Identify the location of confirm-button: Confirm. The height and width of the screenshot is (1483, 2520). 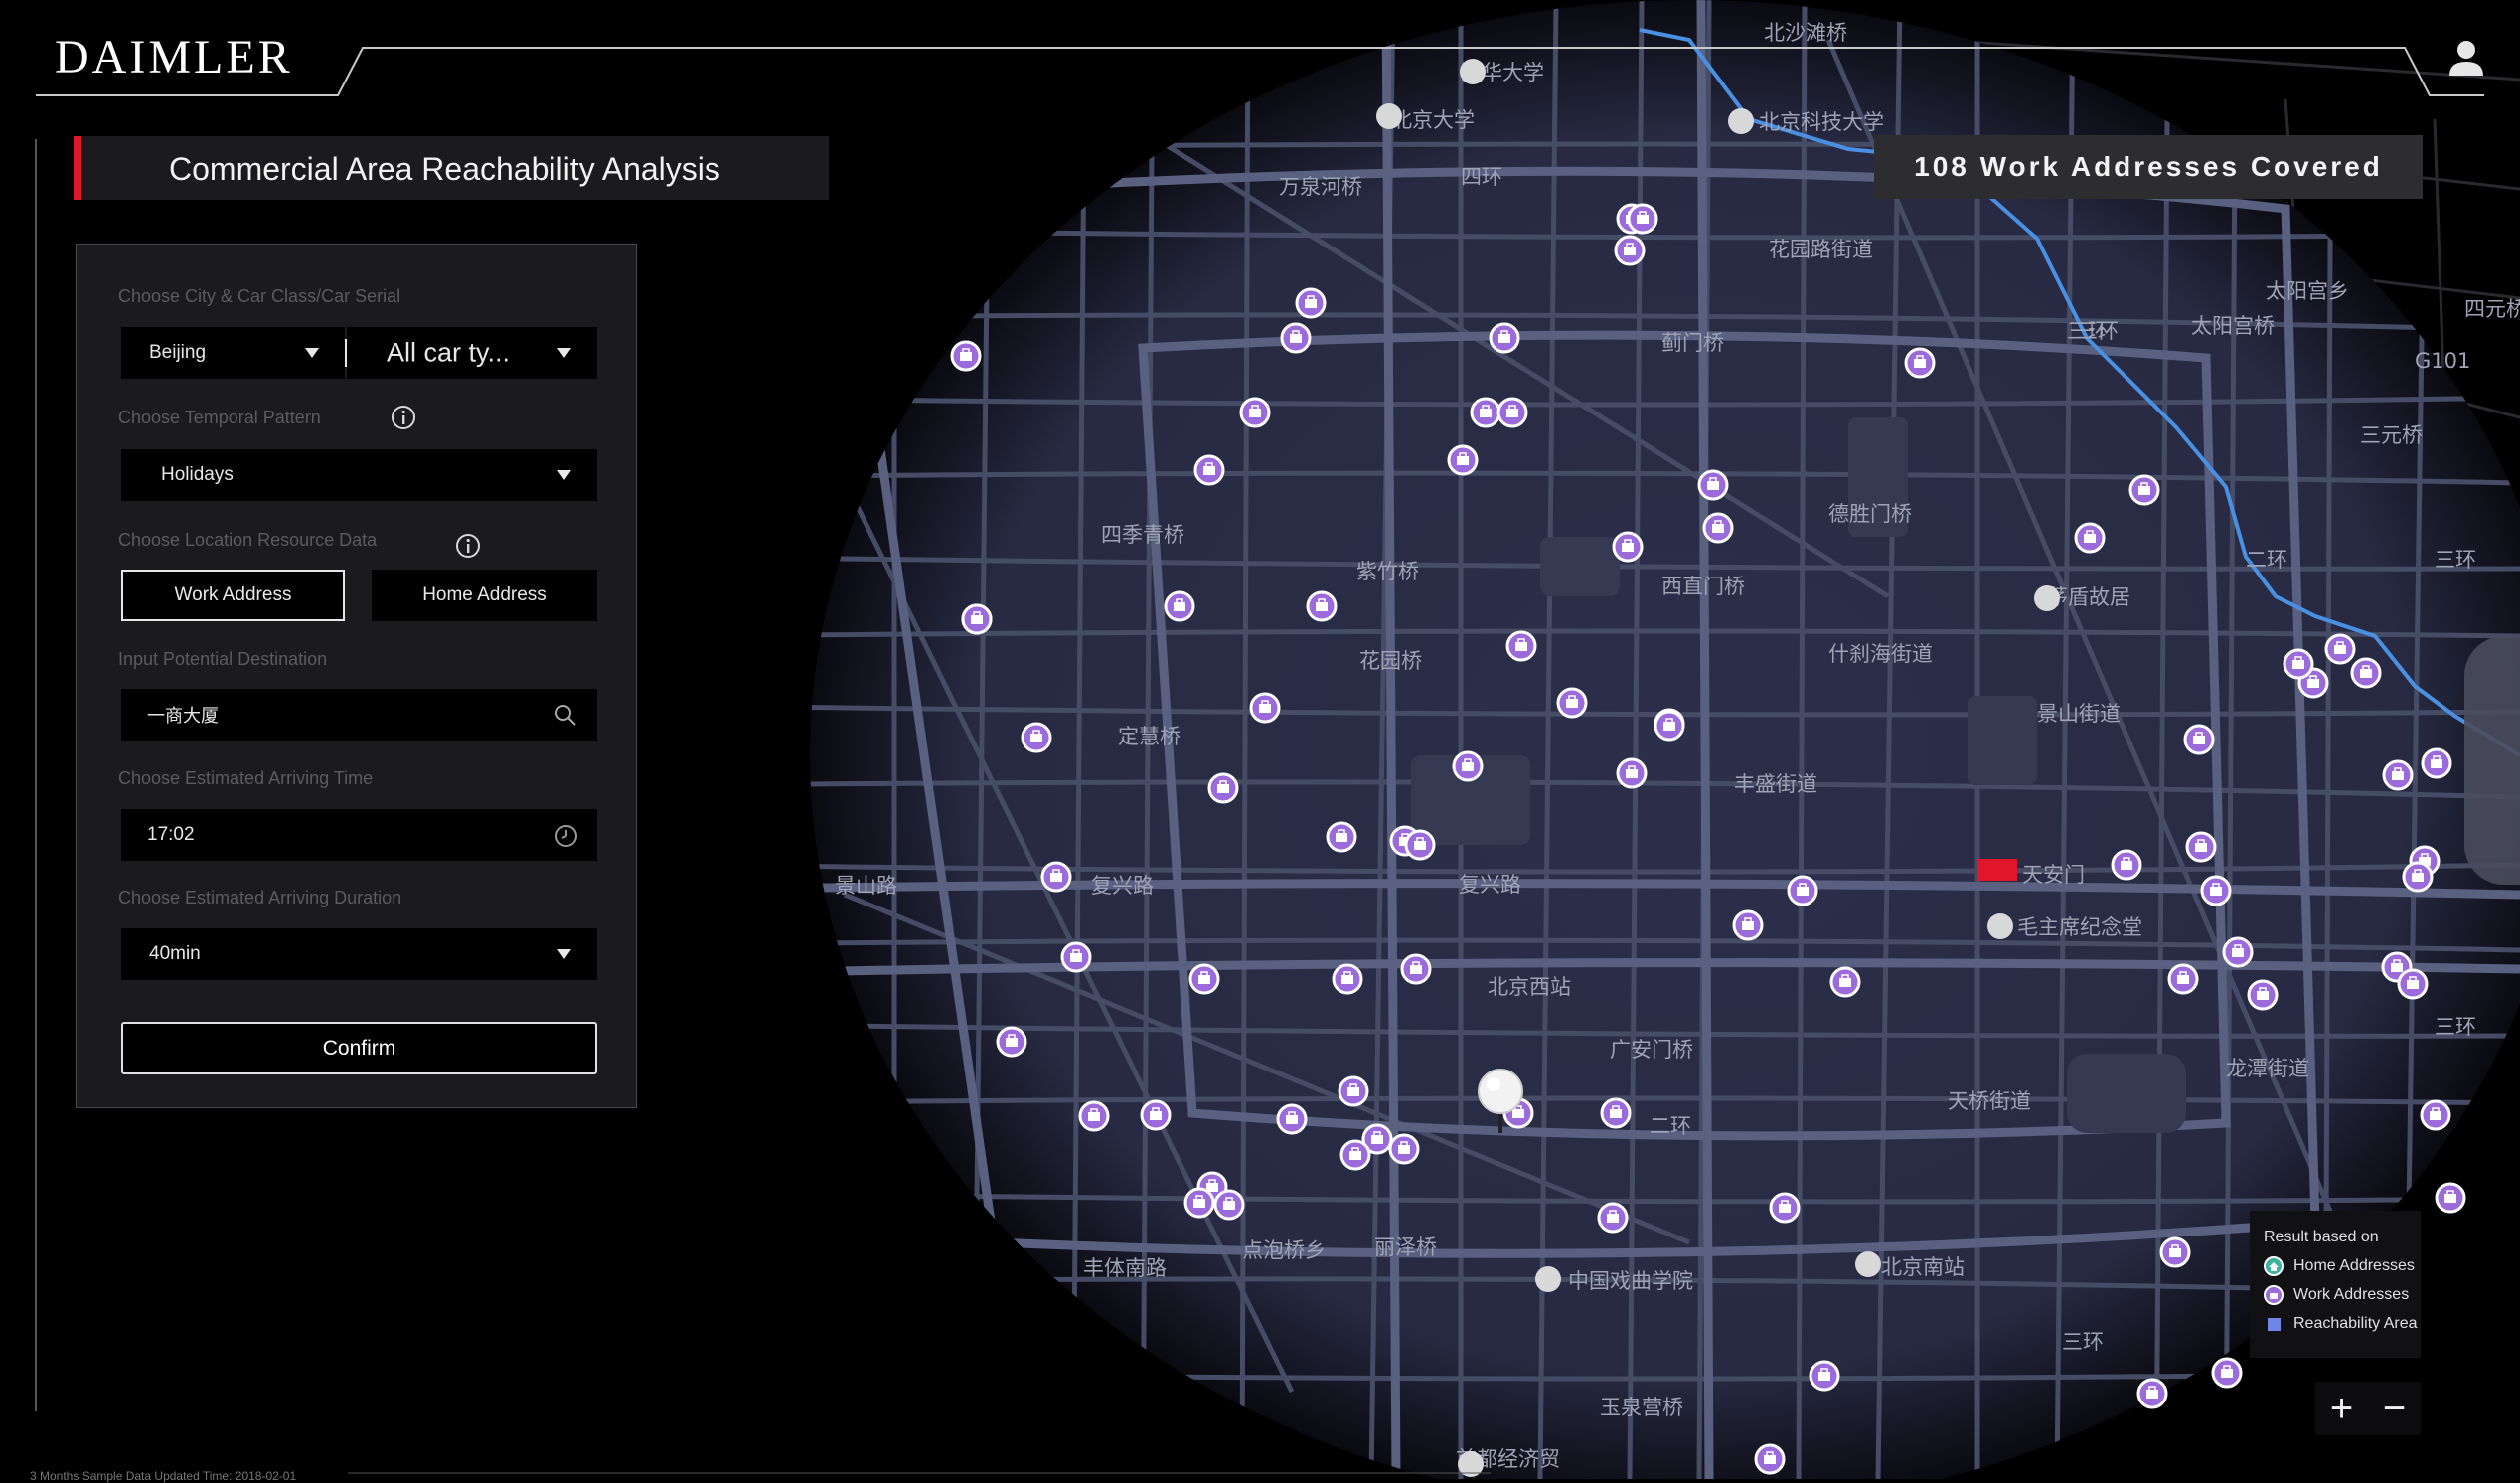
(359, 1048).